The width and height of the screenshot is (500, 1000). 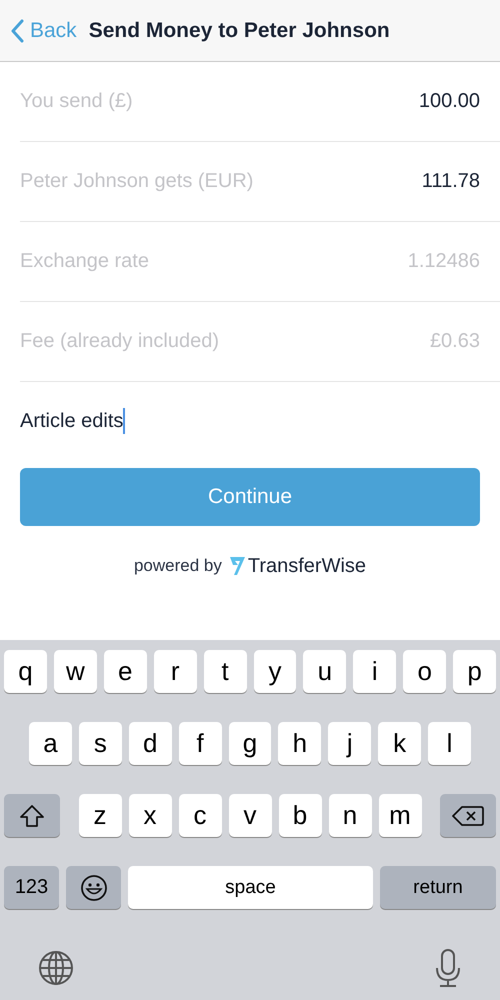 I want to click on letter-key: d, so click(x=150, y=743).